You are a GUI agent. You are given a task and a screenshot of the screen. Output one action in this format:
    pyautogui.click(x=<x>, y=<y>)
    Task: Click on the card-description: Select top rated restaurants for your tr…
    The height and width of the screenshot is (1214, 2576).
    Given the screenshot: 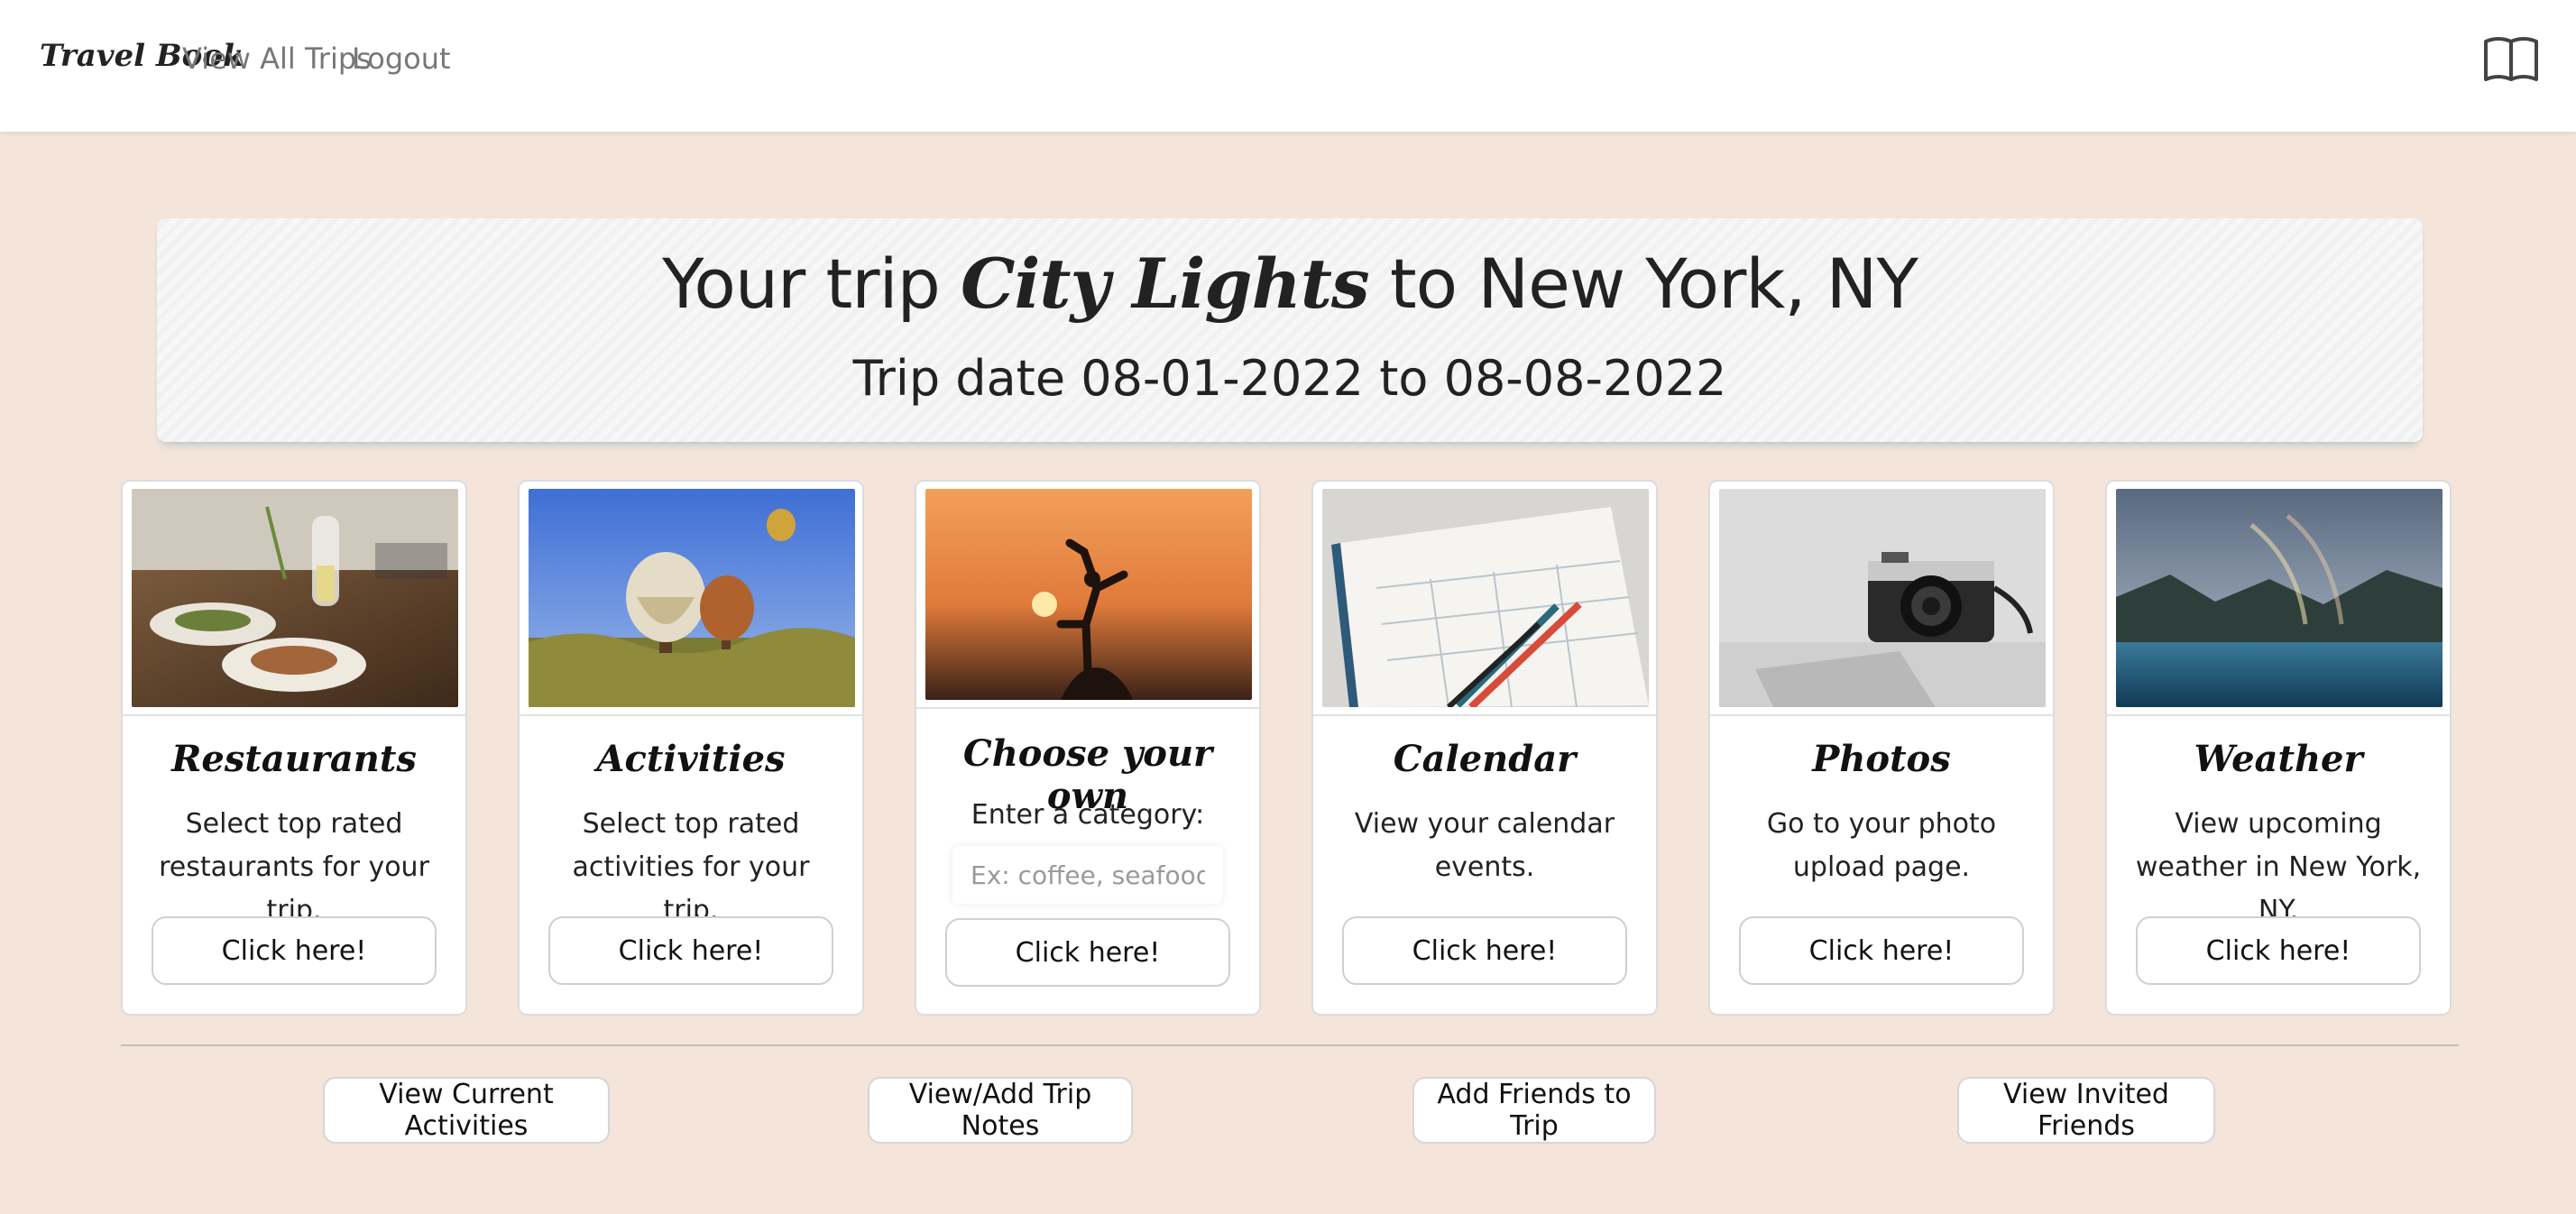 What is the action you would take?
    pyautogui.click(x=294, y=867)
    